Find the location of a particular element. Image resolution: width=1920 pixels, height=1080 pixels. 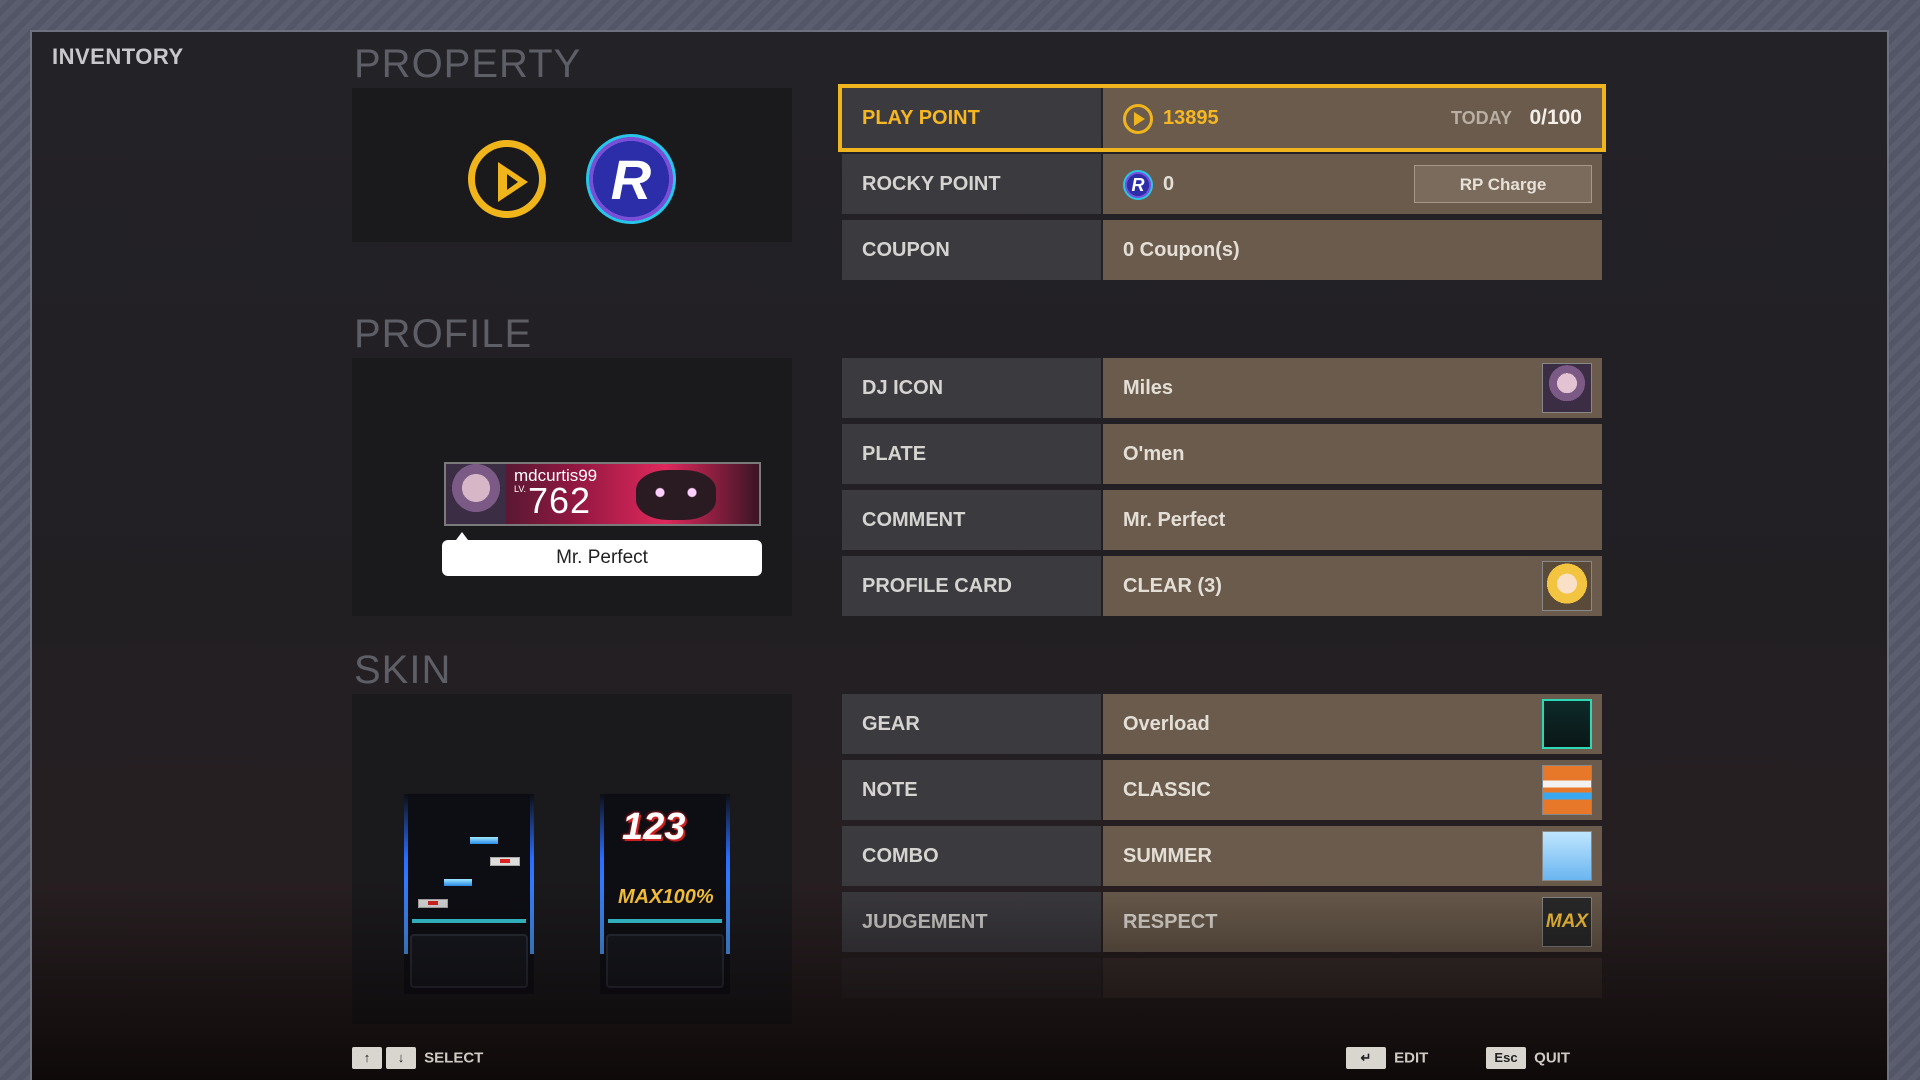

section-title-property: PROPERTY is located at coordinates (468, 64).